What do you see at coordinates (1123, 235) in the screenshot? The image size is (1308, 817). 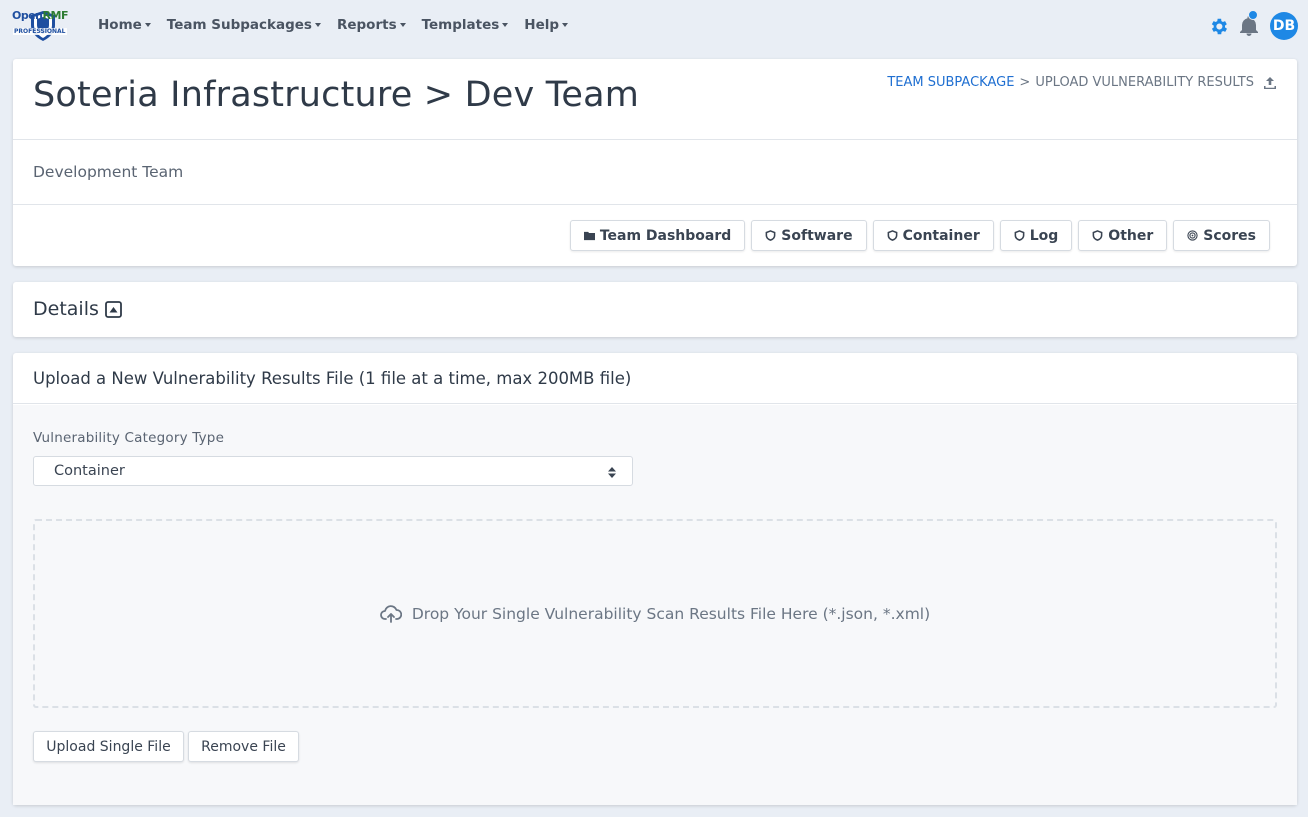 I see `tab-other: Other` at bounding box center [1123, 235].